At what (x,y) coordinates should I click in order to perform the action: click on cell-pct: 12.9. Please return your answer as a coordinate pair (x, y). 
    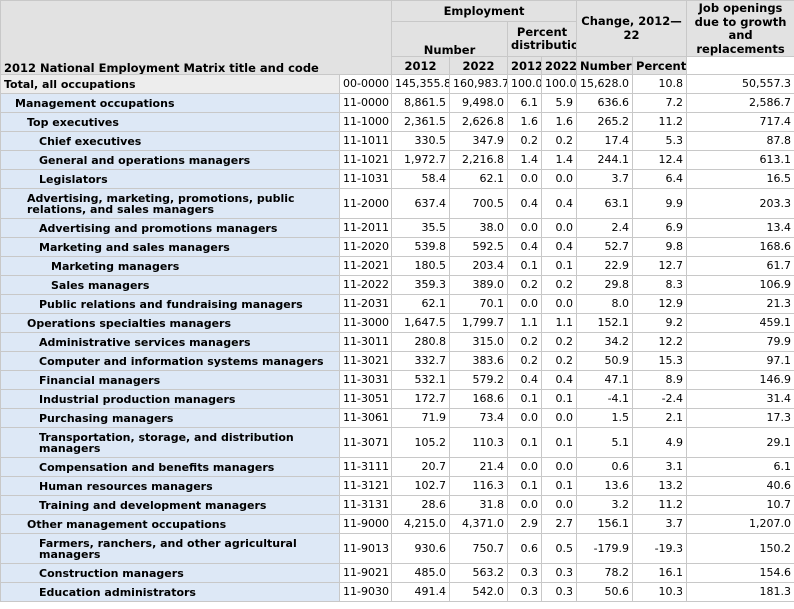
    Looking at the image, I should click on (660, 304).